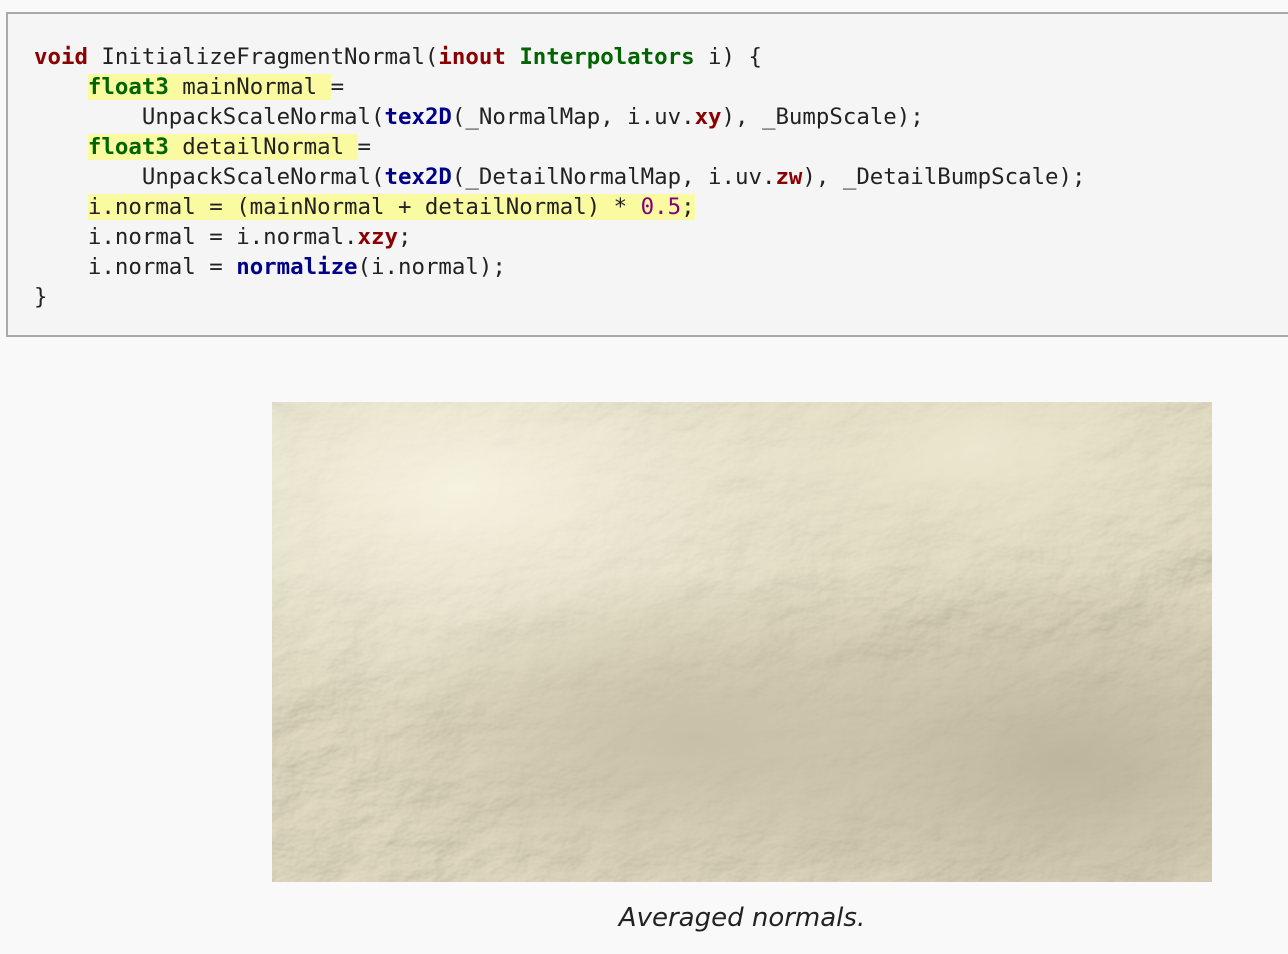  Describe the element at coordinates (742, 918) in the screenshot. I see `figure-caption: Averaged normals.` at that location.